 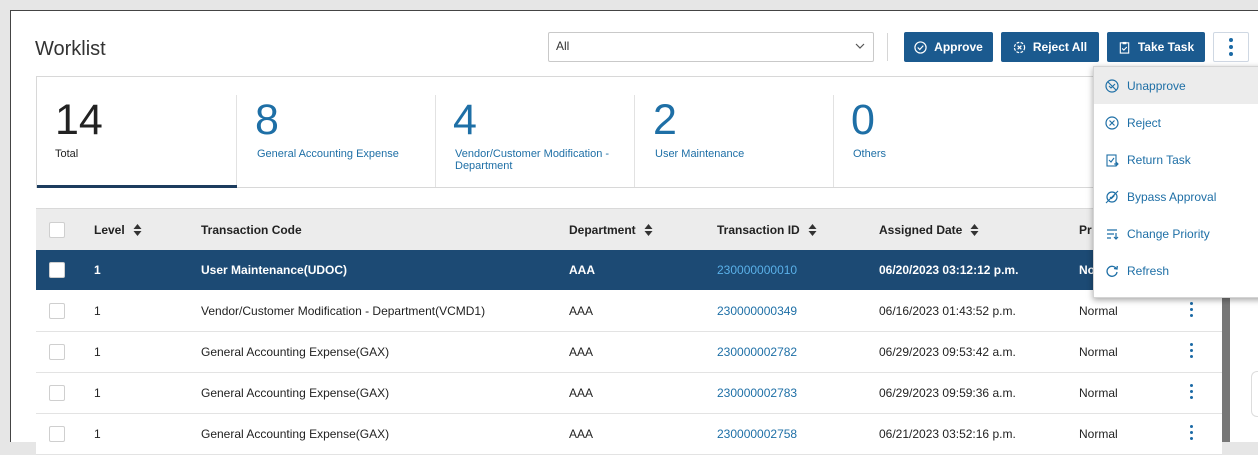 I want to click on cell-assigned-date: 06/21/2023 03:52:16 p.m., so click(x=947, y=434).